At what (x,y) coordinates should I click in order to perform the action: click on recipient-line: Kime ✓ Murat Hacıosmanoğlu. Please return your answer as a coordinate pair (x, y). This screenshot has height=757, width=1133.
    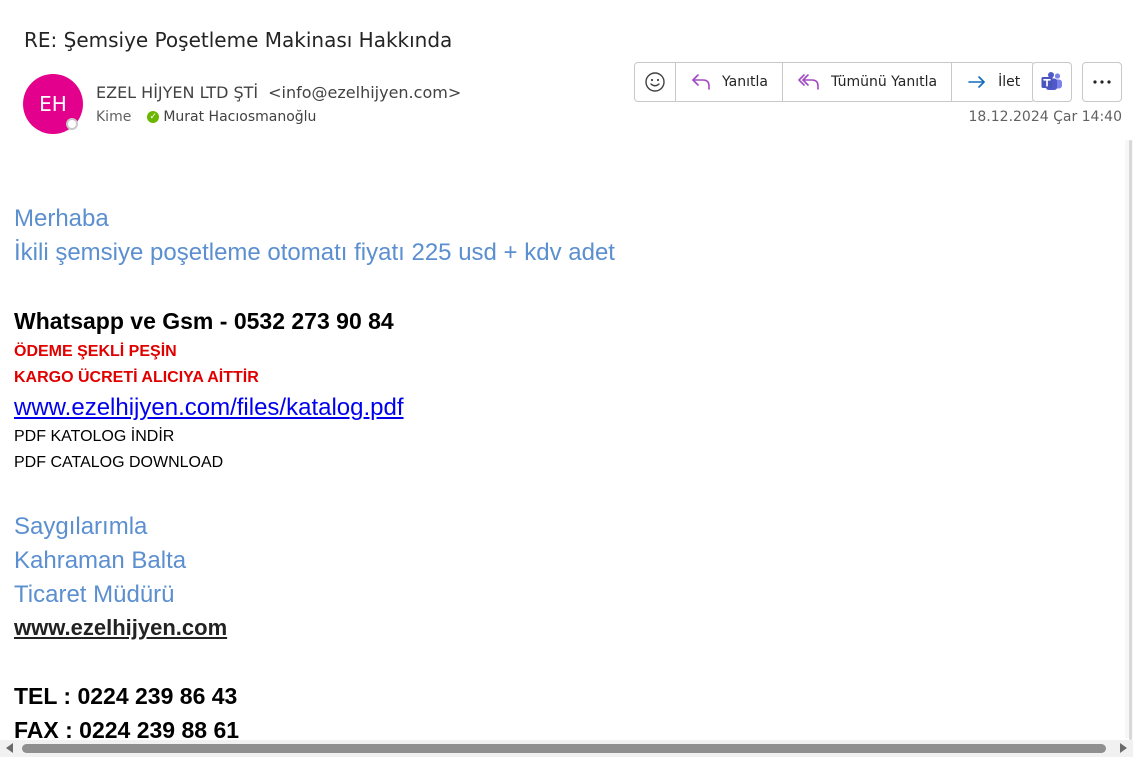
    Looking at the image, I should click on (206, 117).